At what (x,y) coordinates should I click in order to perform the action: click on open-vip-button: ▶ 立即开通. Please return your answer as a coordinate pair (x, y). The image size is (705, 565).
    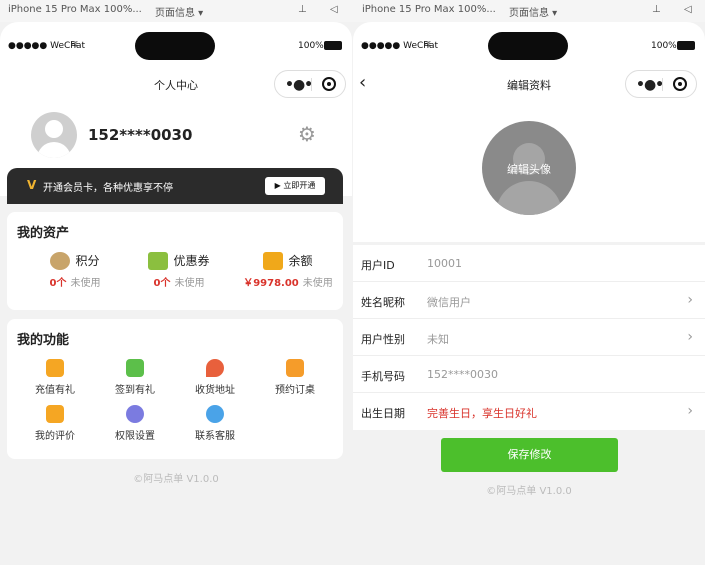
    Looking at the image, I should click on (295, 186).